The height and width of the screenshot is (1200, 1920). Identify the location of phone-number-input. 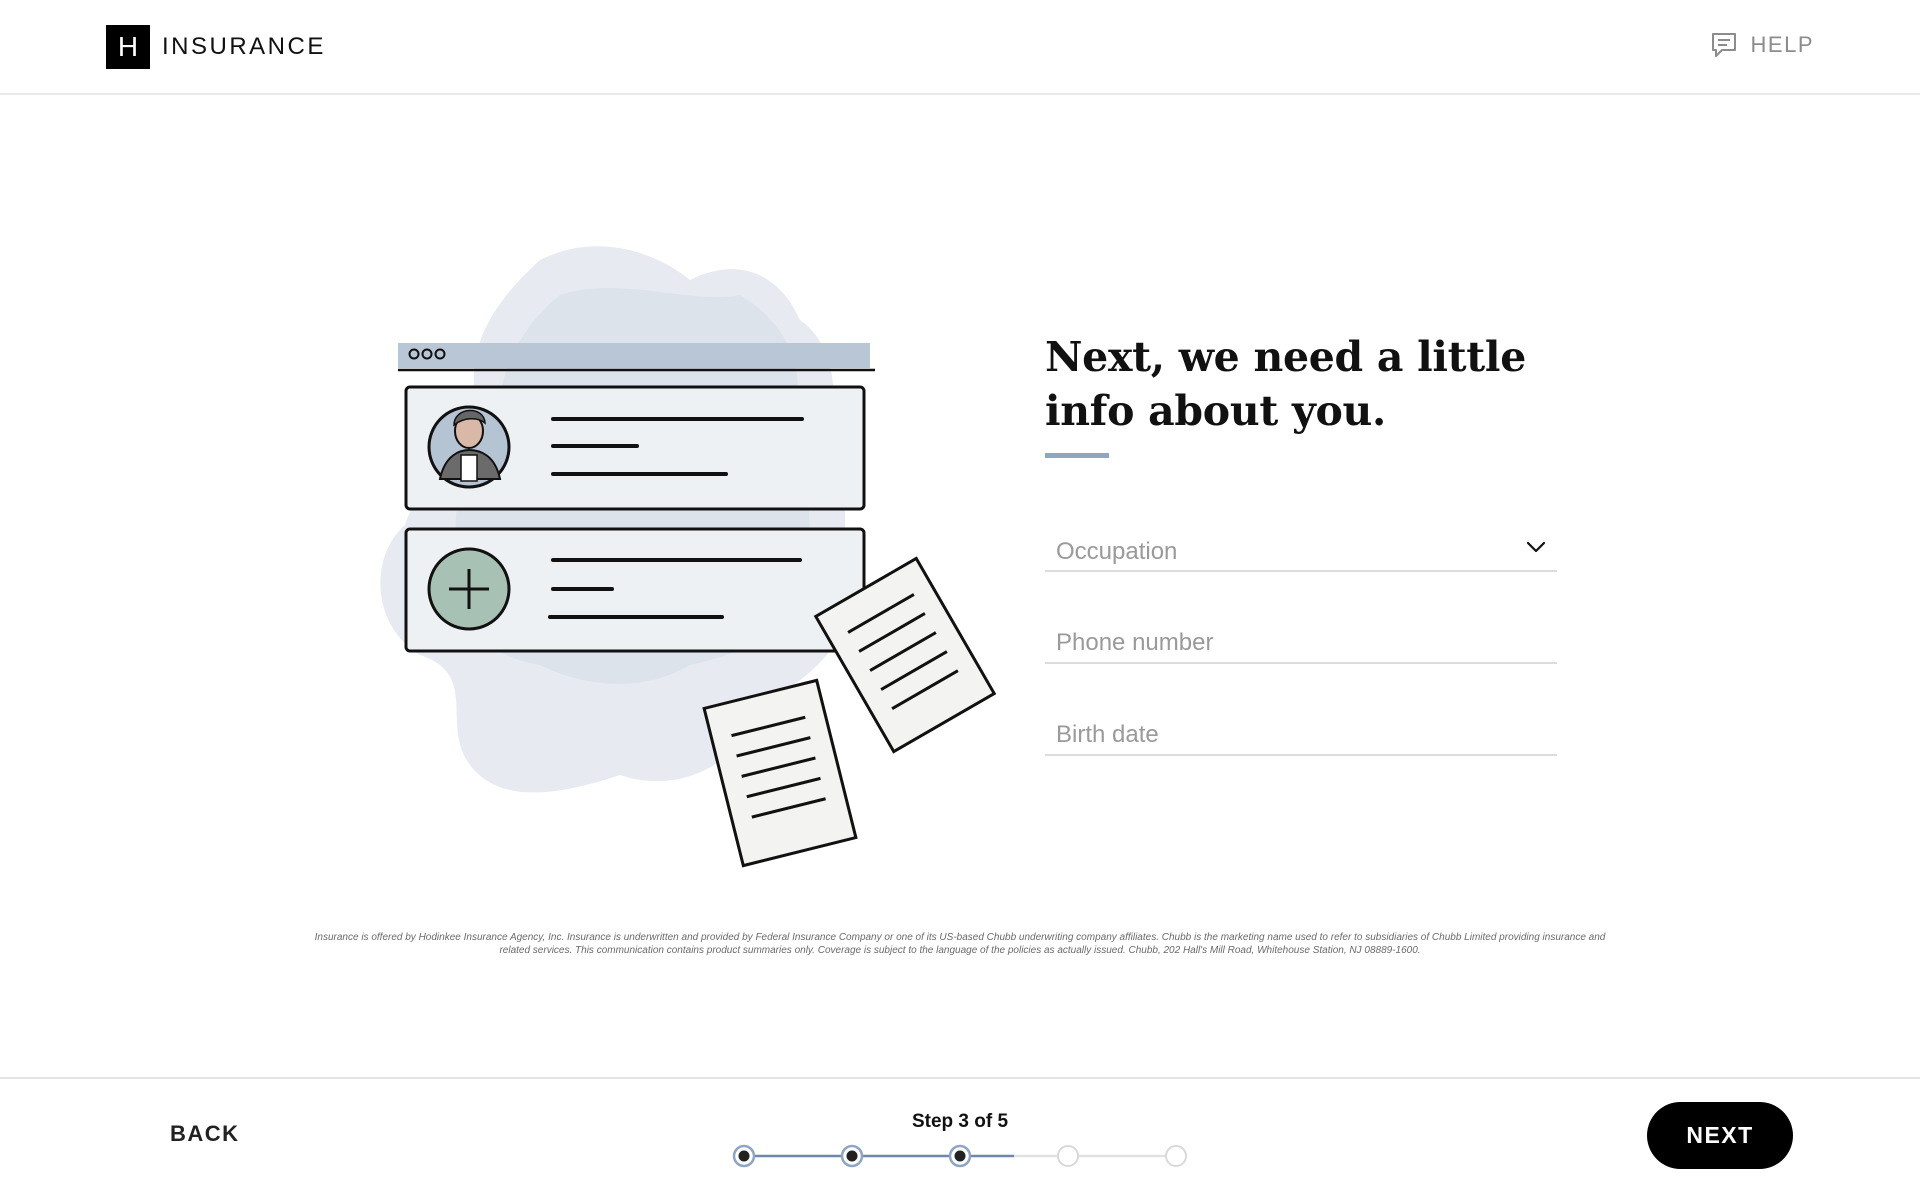
(1301, 640).